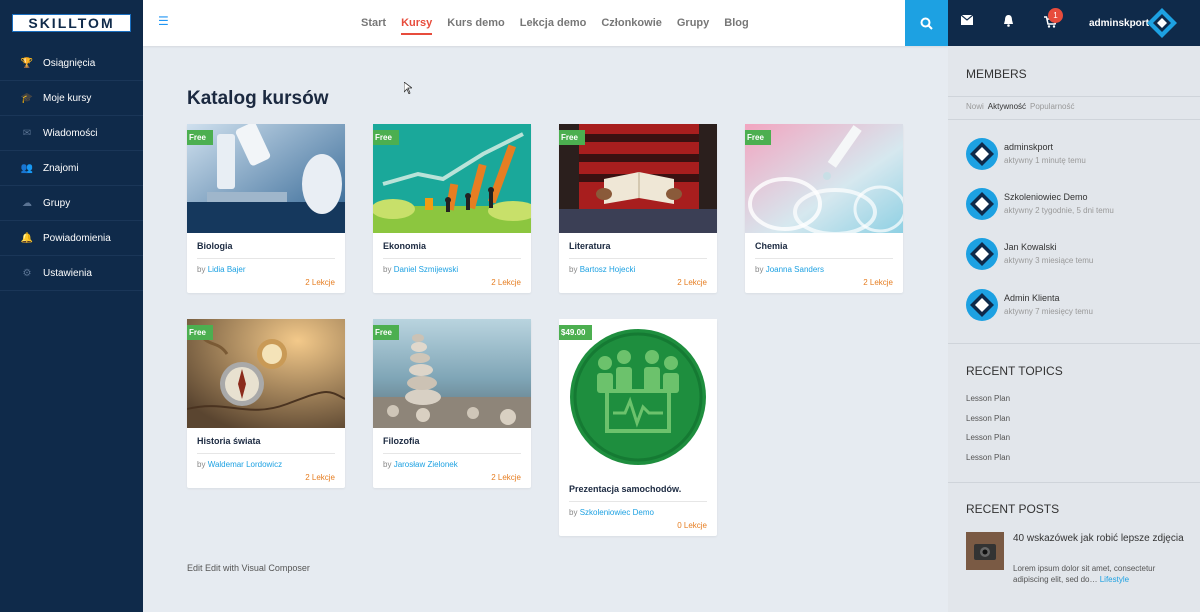 The height and width of the screenshot is (612, 1200). Describe the element at coordinates (248, 568) in the screenshot. I see `edit-with-visual-composer-link: Edit Edit with Visual Composer` at that location.